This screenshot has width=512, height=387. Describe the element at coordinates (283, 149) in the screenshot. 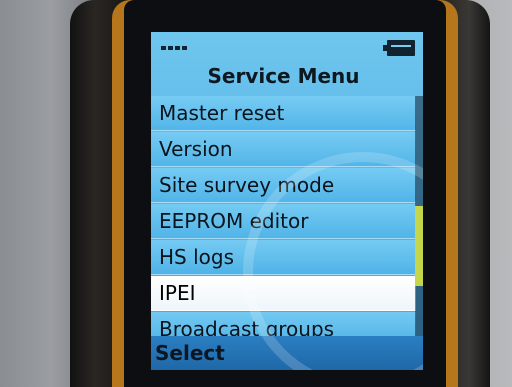

I see `menu-item-version: Version` at that location.